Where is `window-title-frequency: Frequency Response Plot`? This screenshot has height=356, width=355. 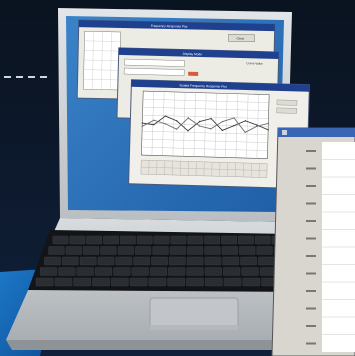 window-title-frequency: Frequency Response Plot is located at coordinates (169, 26).